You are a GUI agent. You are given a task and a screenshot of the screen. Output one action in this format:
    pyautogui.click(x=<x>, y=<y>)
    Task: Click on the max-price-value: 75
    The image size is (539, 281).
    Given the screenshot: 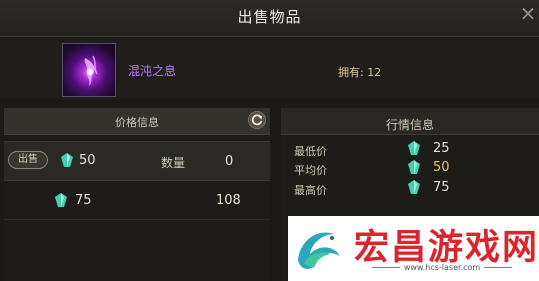 What is the action you would take?
    pyautogui.click(x=441, y=187)
    